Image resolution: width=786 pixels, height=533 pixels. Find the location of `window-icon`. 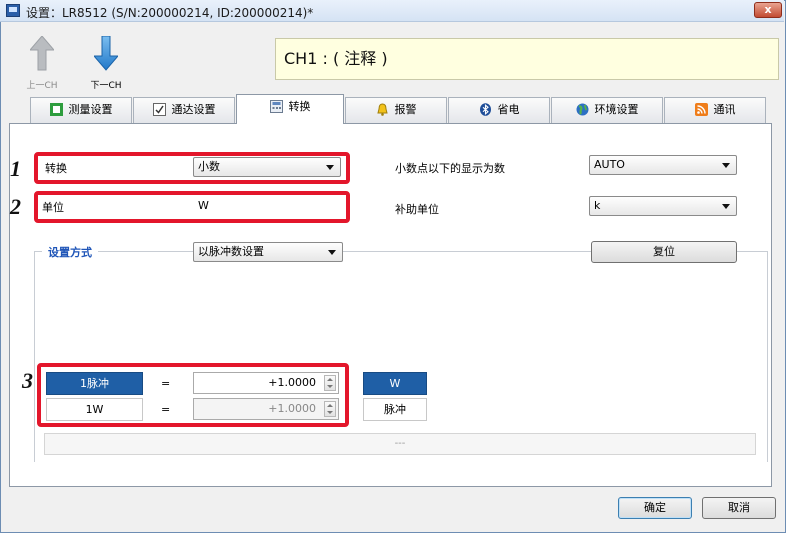

window-icon is located at coordinates (13, 10).